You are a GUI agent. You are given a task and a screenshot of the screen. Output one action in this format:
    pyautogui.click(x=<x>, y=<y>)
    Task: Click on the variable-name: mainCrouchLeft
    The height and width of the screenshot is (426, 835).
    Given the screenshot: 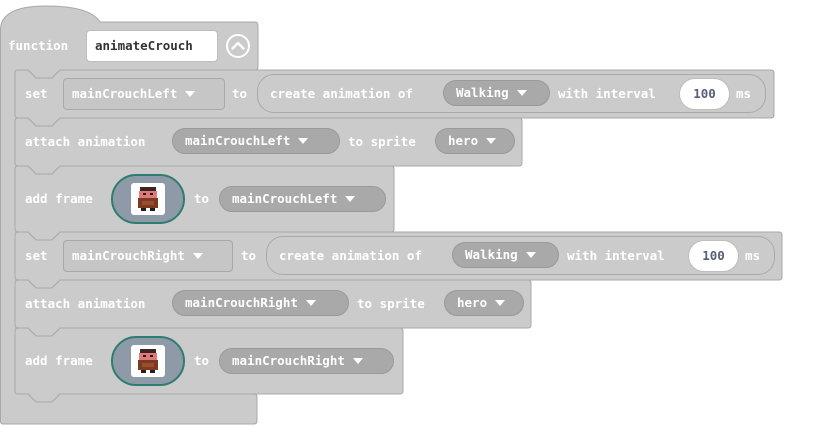 What is the action you would take?
    pyautogui.click(x=125, y=93)
    